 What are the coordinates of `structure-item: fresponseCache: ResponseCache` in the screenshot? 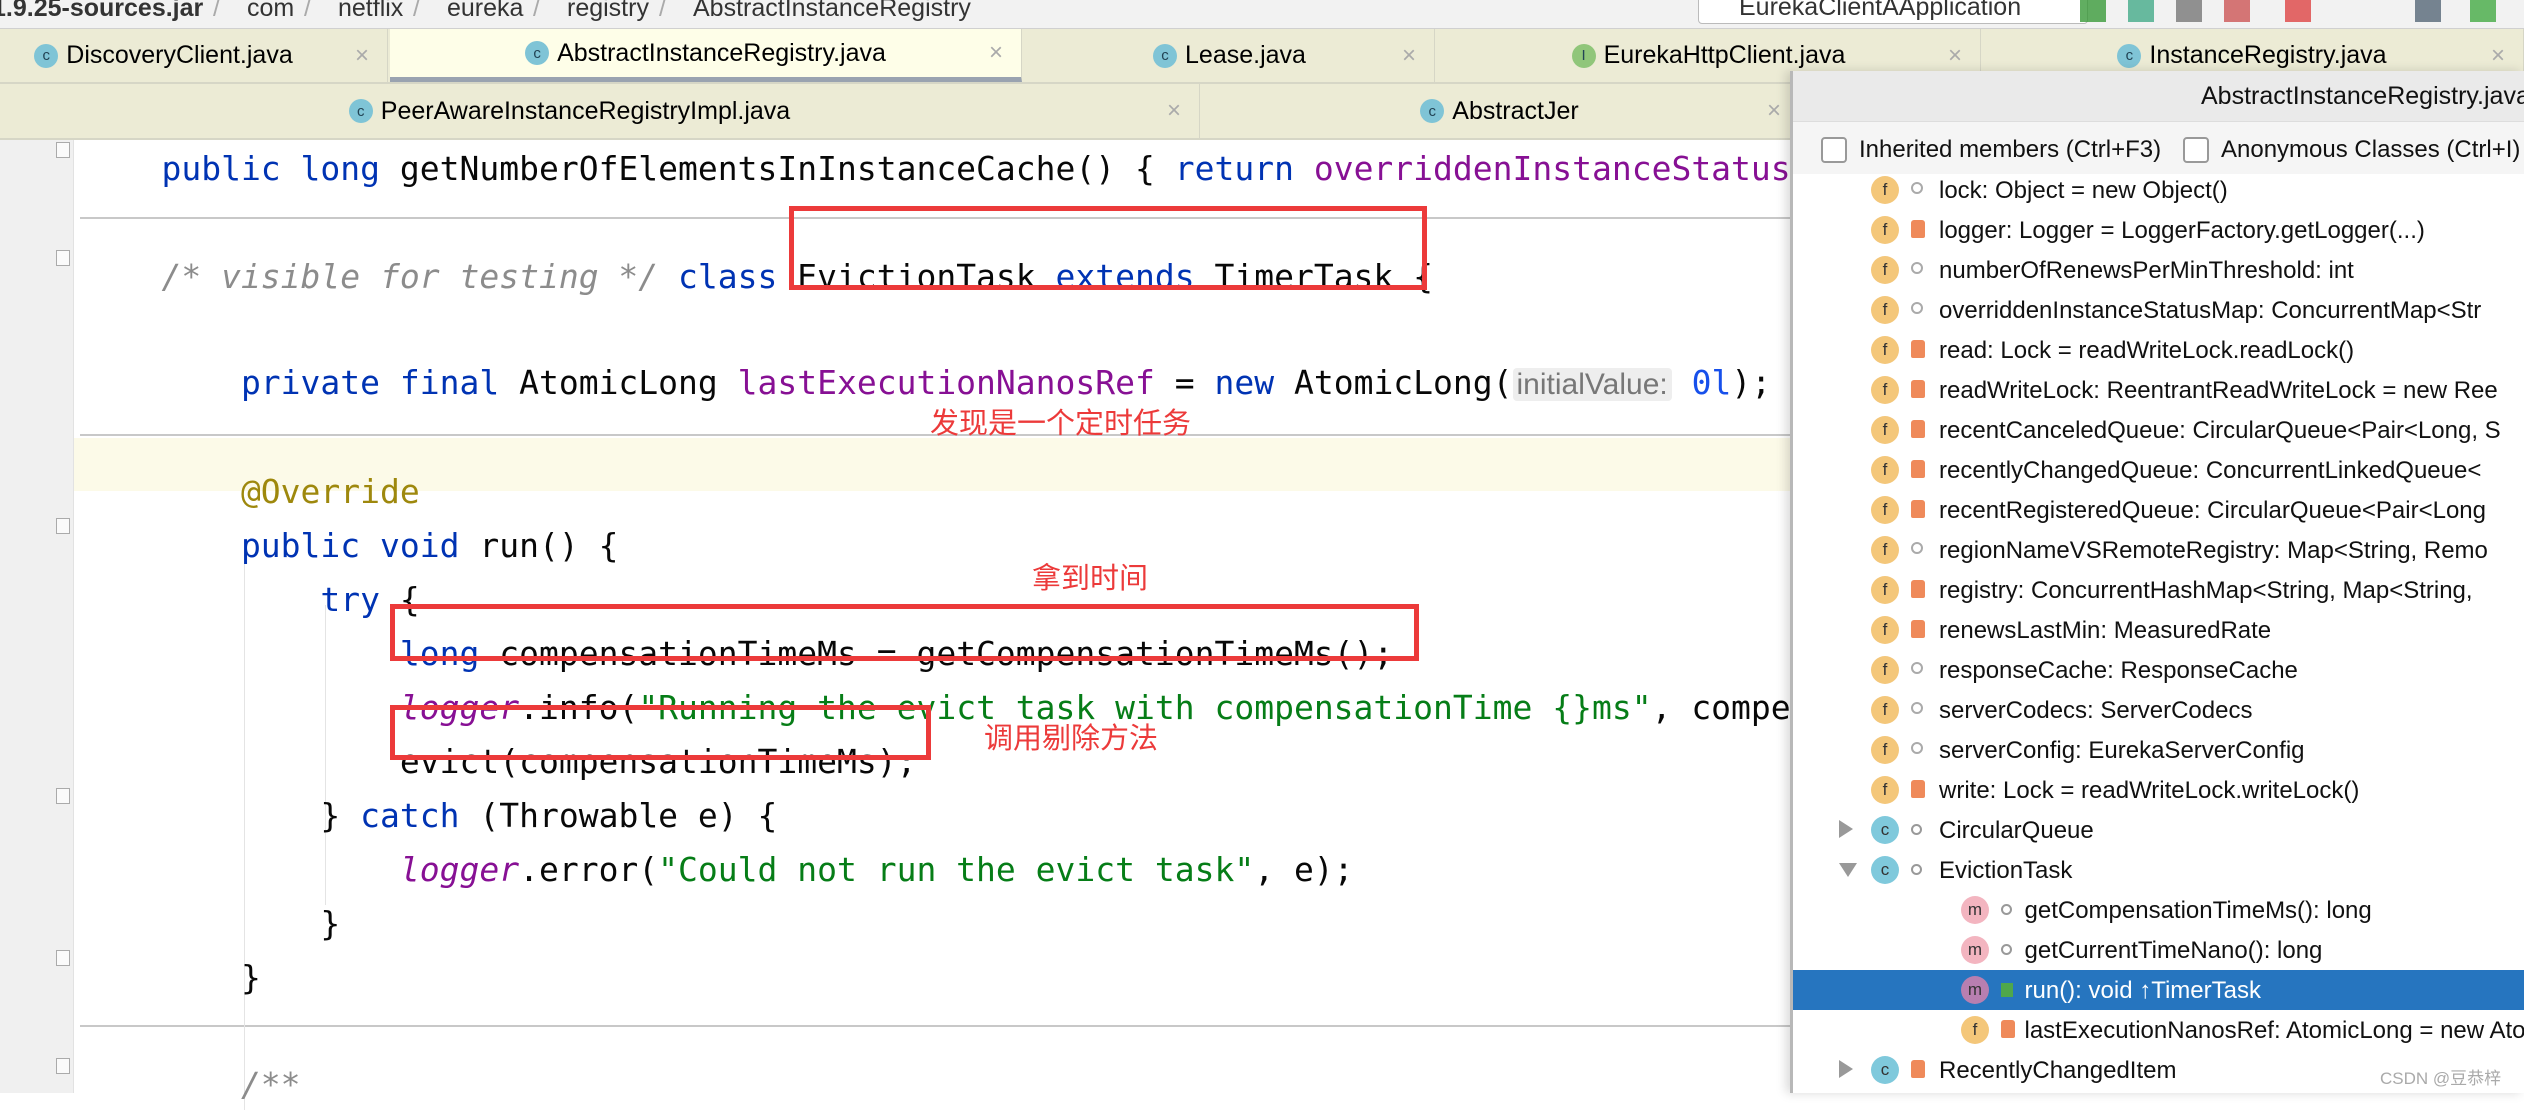 It's located at (2158, 670).